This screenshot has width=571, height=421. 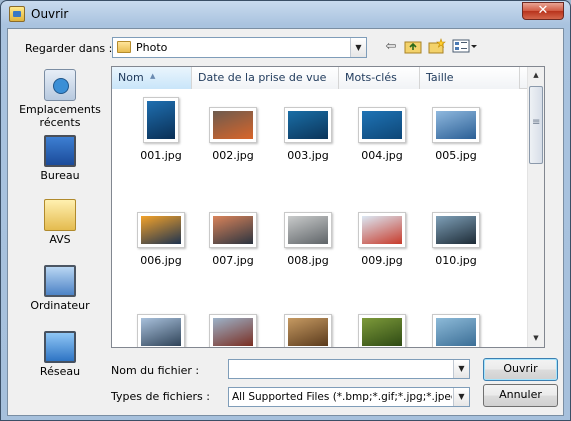 What do you see at coordinates (50, 14) in the screenshot?
I see `window-title: Ouvrir` at bounding box center [50, 14].